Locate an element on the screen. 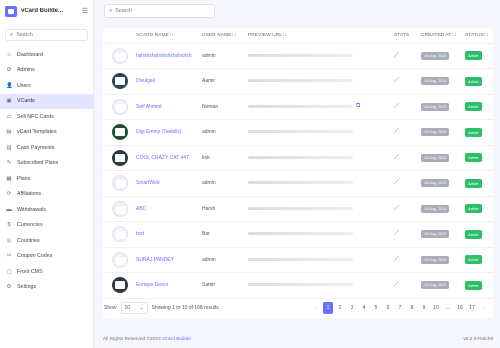  stats-cell: ⟋ is located at coordinates (407, 285).